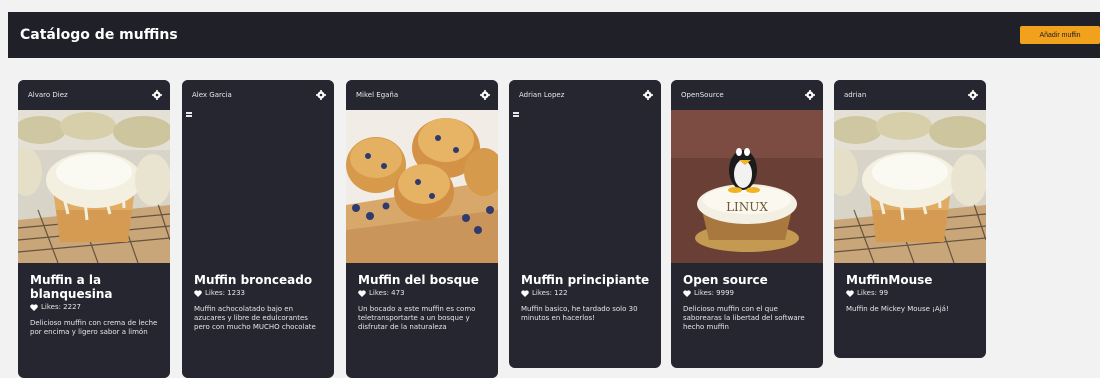 The width and height of the screenshot is (1100, 378). Describe the element at coordinates (889, 280) in the screenshot. I see `card-title: MuffinMouse` at that location.